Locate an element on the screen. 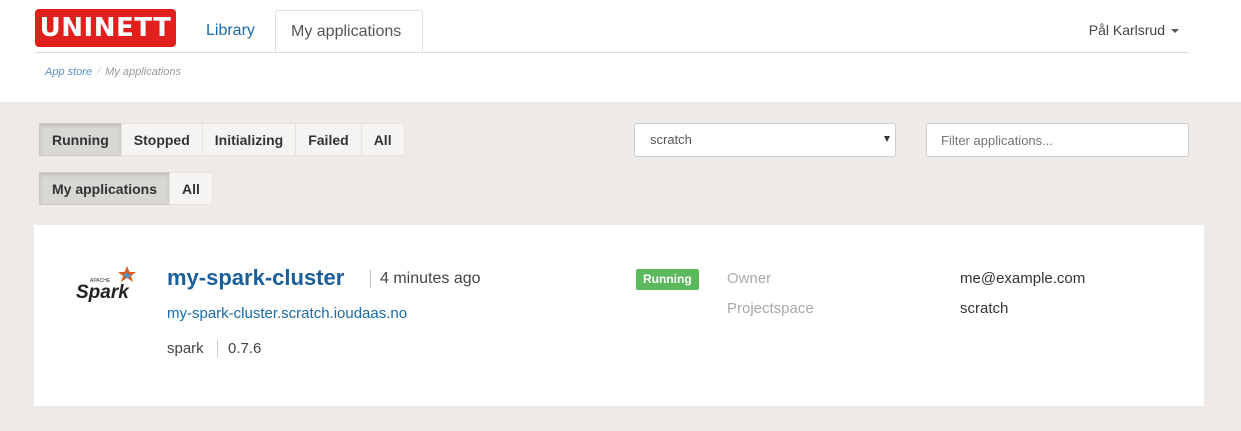 The image size is (1241, 431). application-name-link: my-spark-cluster is located at coordinates (255, 278).